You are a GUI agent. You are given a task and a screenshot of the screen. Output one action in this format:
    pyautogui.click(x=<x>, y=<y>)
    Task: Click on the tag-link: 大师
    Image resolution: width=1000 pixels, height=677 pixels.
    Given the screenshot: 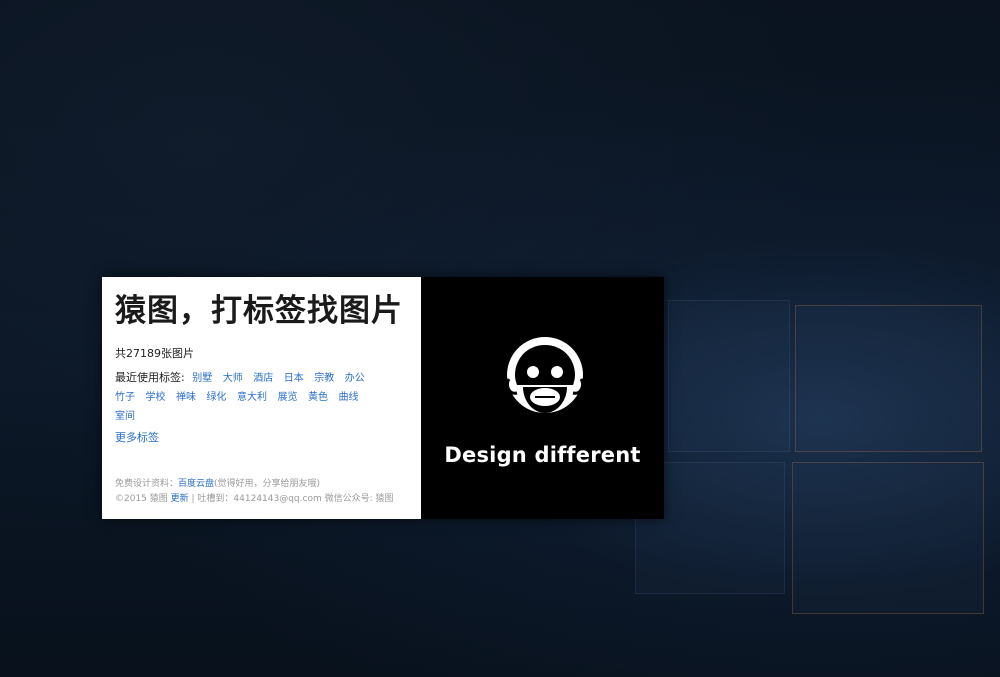 What is the action you would take?
    pyautogui.click(x=233, y=378)
    